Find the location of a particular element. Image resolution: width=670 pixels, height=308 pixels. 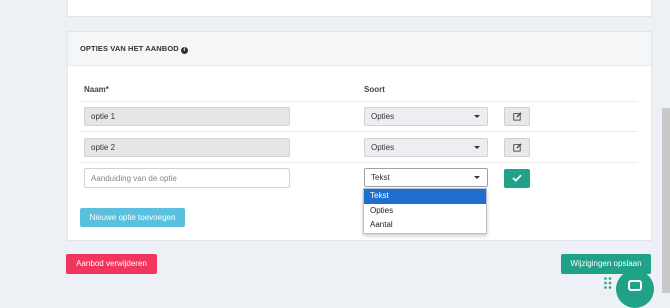

previous-section-card is located at coordinates (359, 8).